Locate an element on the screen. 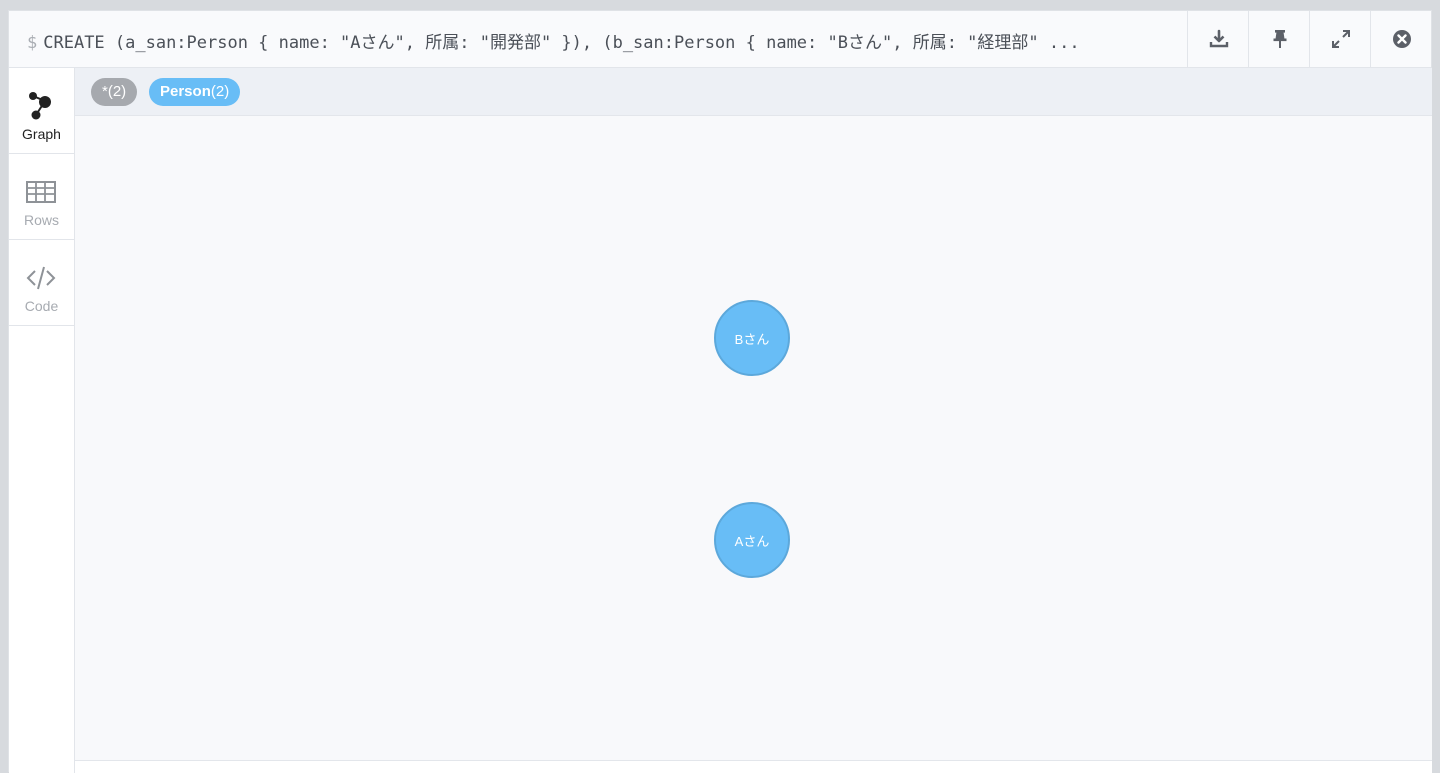 This screenshot has width=1440, height=773. node-caption: Bさん is located at coordinates (752, 339).